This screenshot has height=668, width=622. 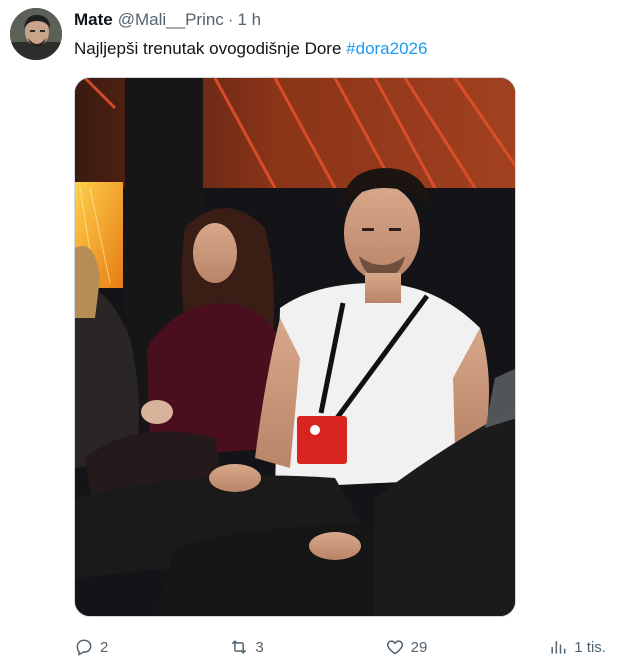 I want to click on avatar, so click(x=36, y=34).